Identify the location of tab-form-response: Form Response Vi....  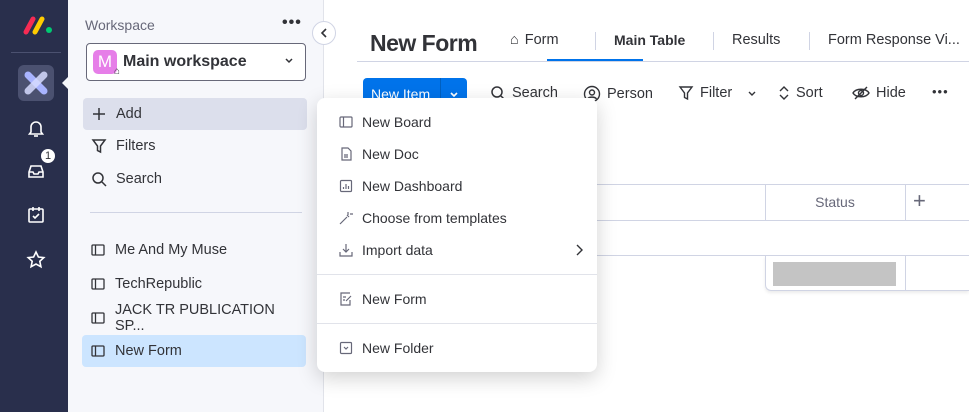
(894, 40).